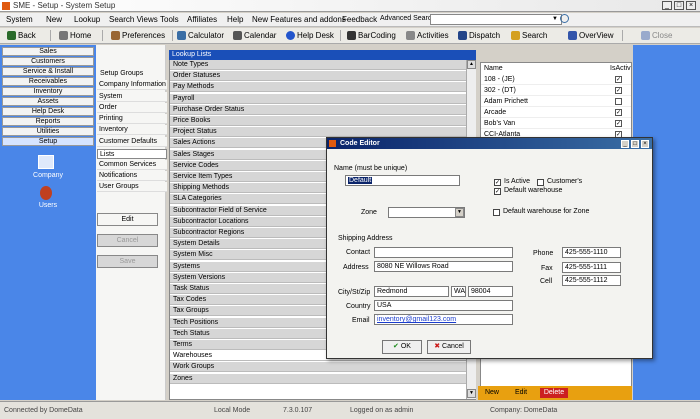 This screenshot has width=700, height=419. I want to click on customers-checkbox, so click(540, 182).